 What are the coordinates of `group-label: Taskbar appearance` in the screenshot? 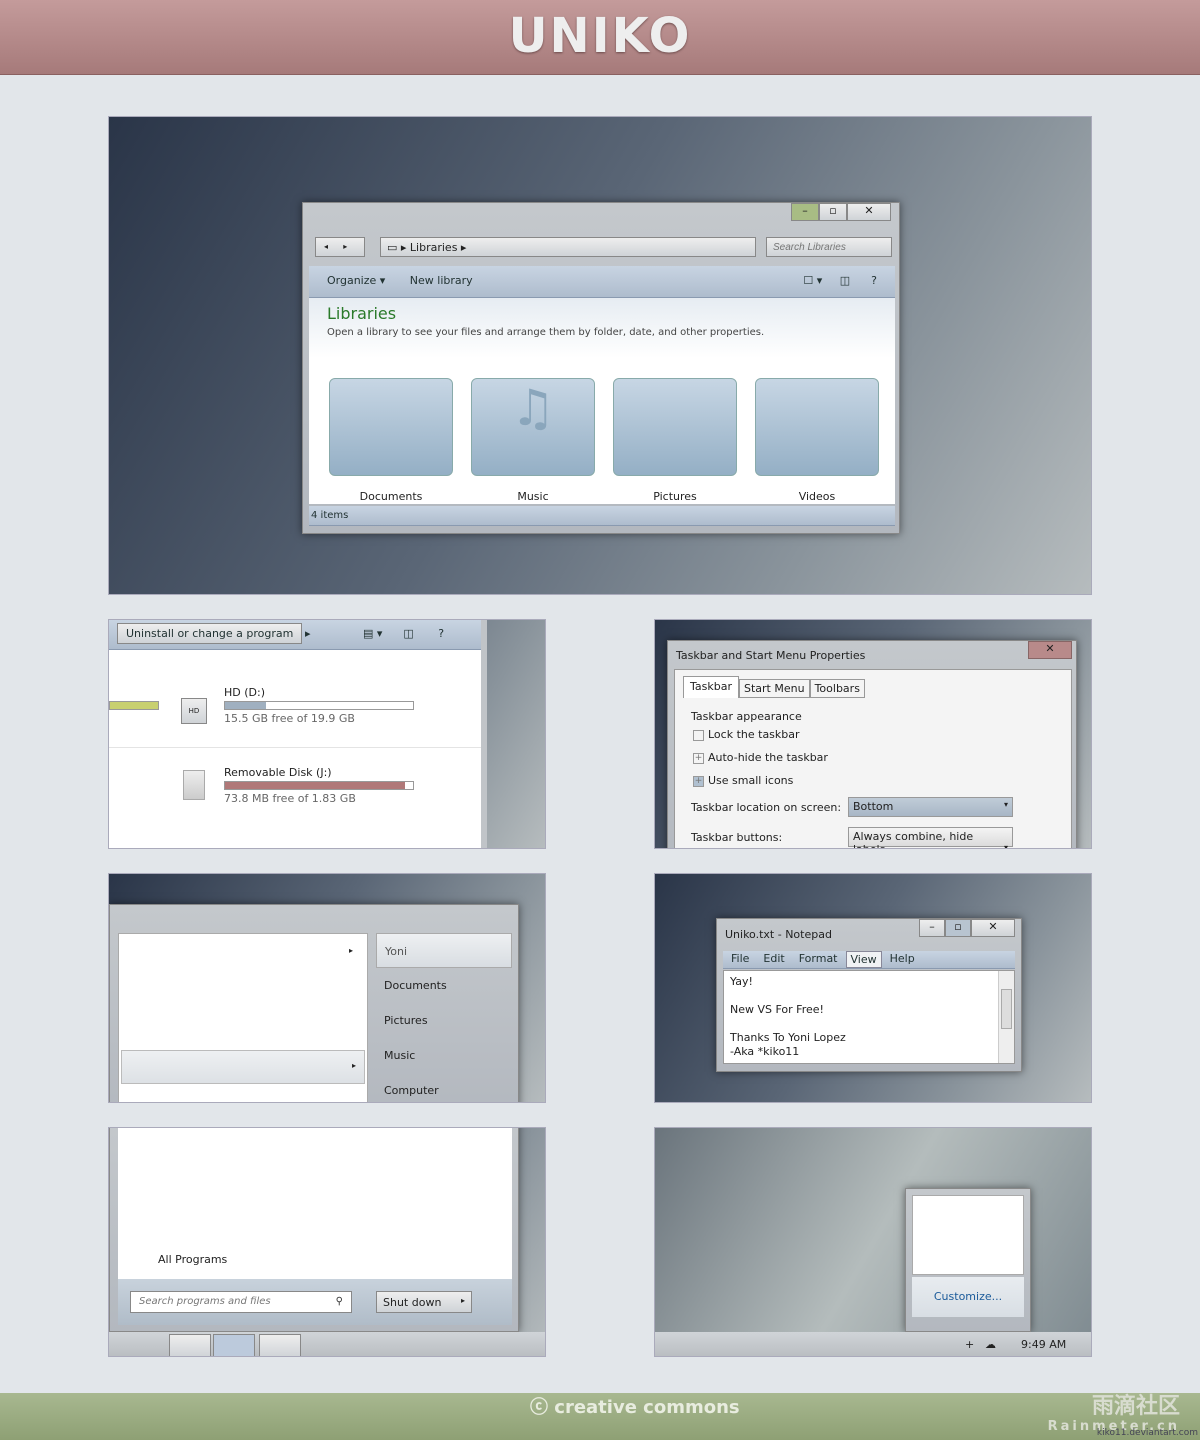 It's located at (746, 716).